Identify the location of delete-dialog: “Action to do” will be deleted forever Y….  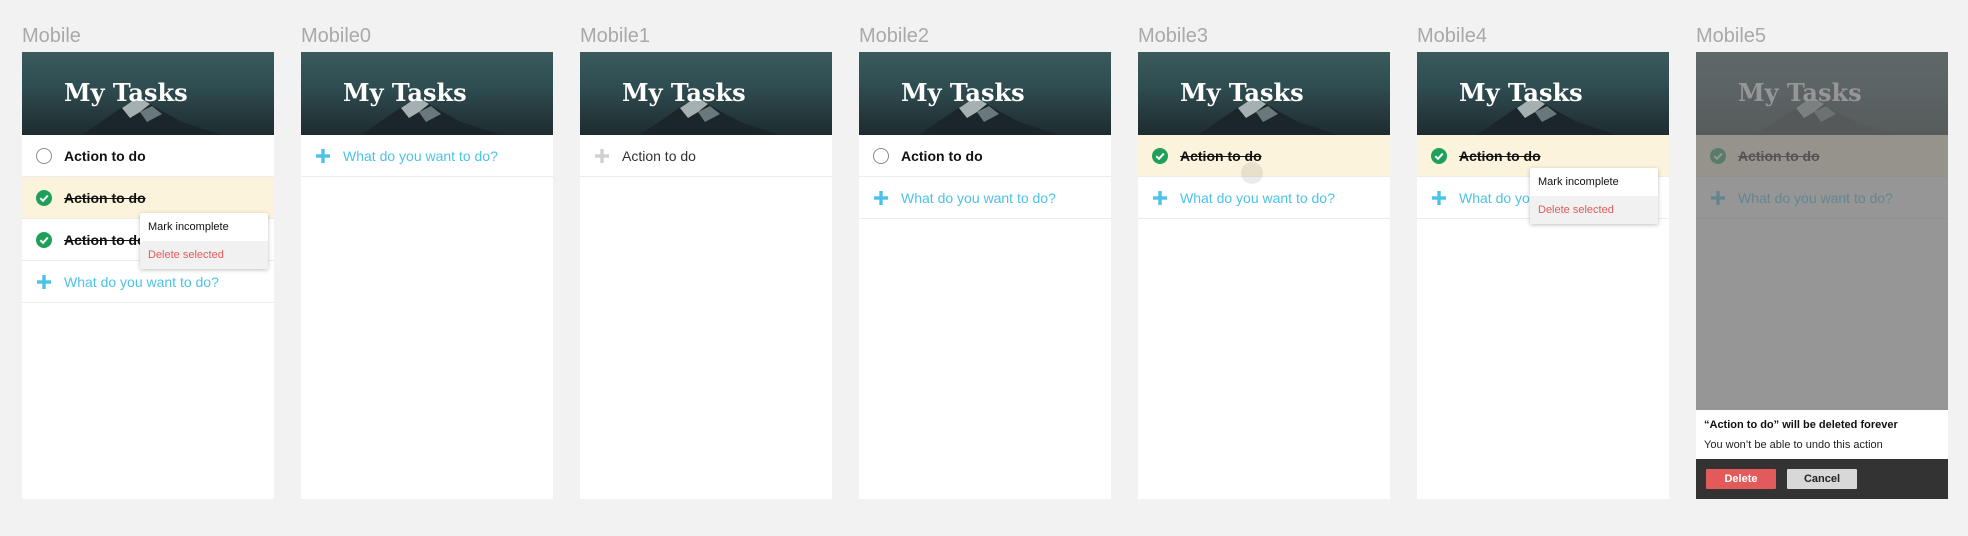
(1822, 454).